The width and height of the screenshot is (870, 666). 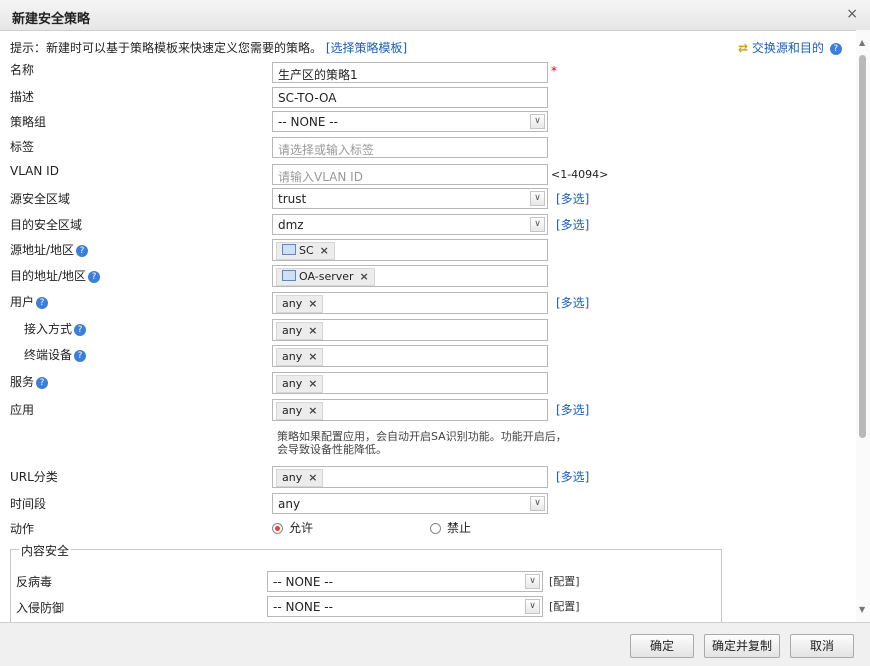 What do you see at coordinates (572, 302) in the screenshot?
I see `user-multi-link: [多选]` at bounding box center [572, 302].